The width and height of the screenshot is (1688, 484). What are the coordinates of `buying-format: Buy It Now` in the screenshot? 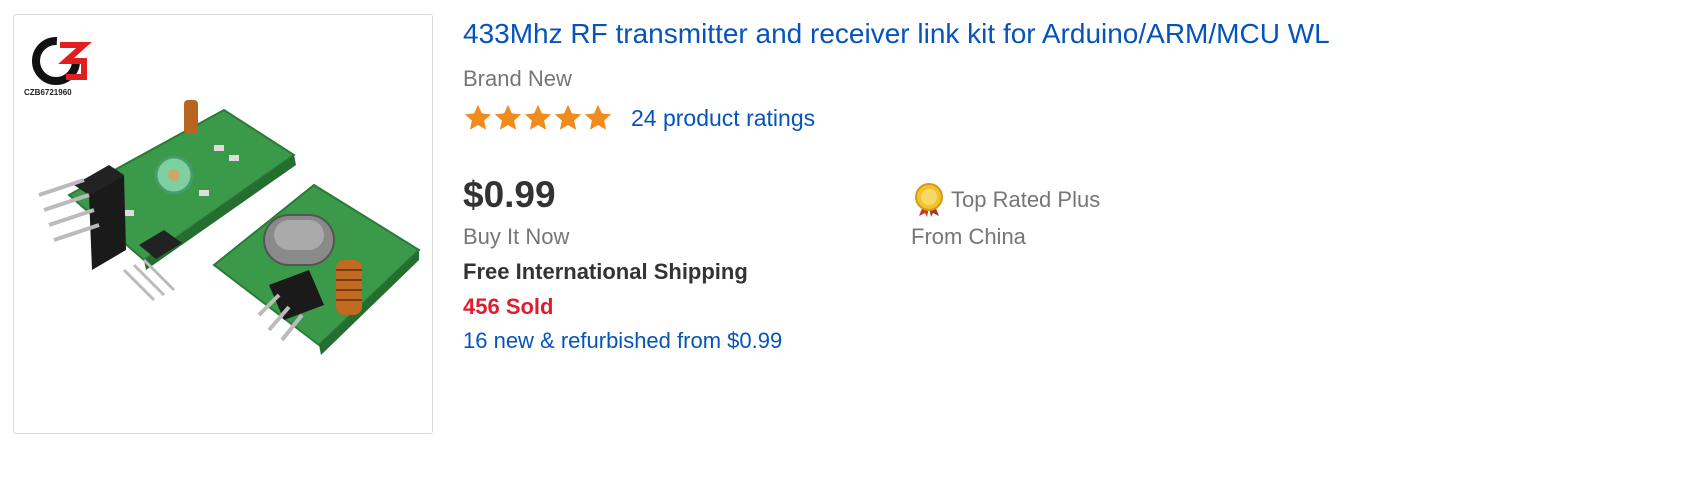 It's located at (516, 236).